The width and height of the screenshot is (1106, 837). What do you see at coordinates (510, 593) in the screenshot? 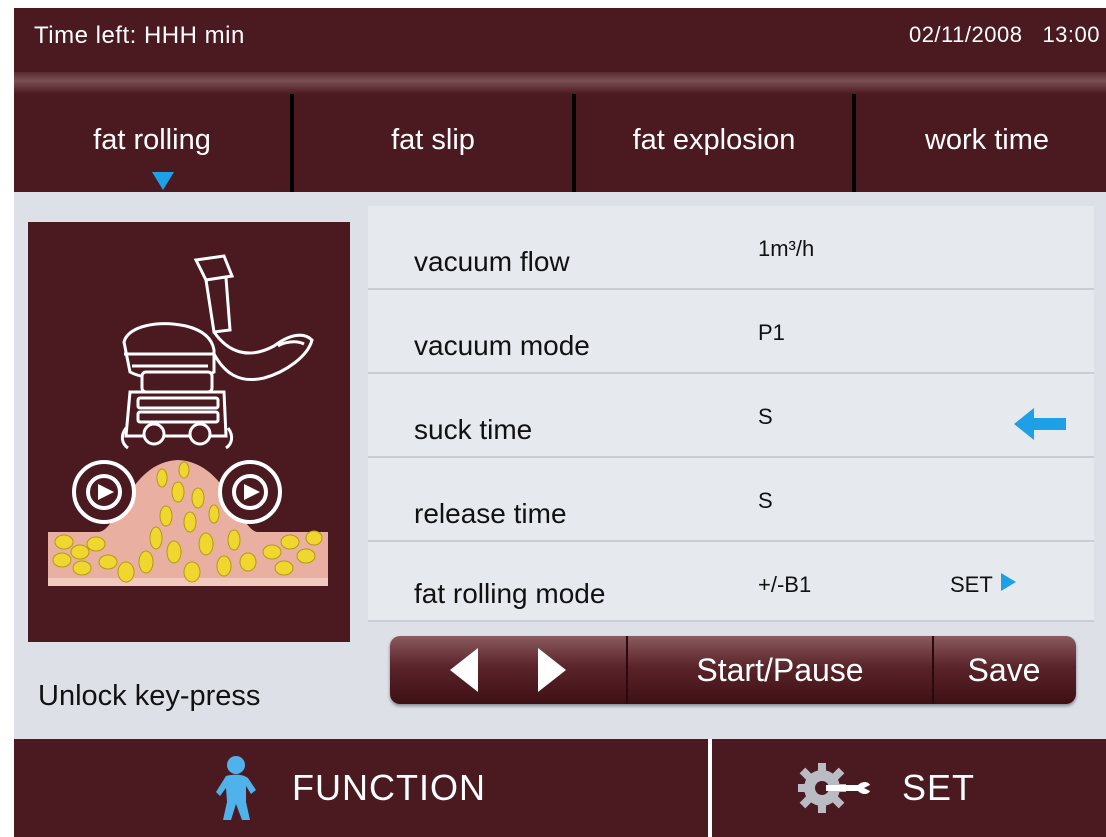
I see `param-label: fat rolling mode` at bounding box center [510, 593].